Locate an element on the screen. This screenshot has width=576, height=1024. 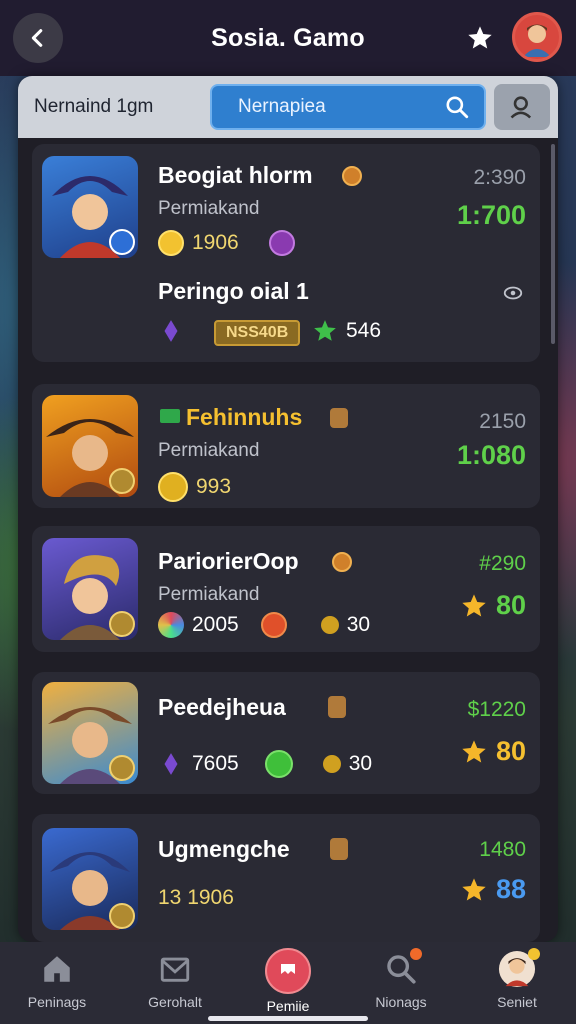
player-rank: $1220 is located at coordinates (496, 709).